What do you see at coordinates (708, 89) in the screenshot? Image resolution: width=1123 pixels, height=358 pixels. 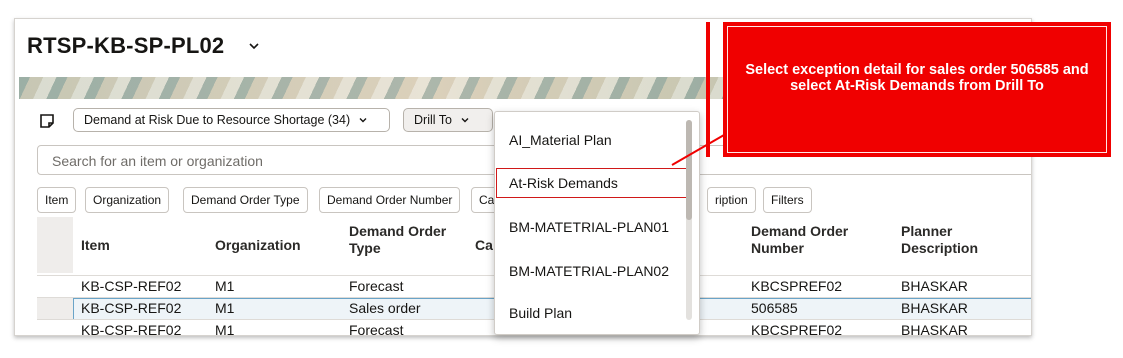 I see `callout-accent-bar` at bounding box center [708, 89].